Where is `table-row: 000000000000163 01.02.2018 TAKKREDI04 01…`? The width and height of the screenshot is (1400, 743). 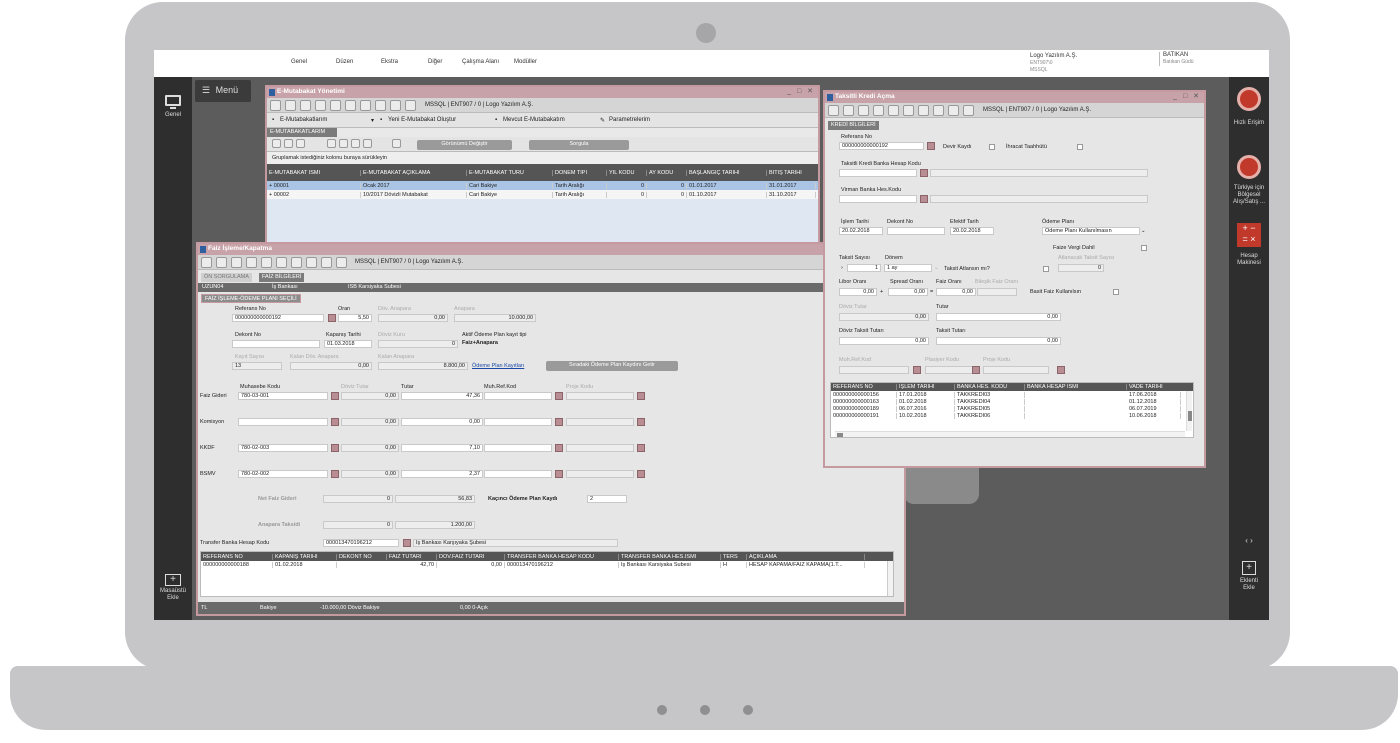 table-row: 000000000000163 01.02.2018 TAKKREDI04 01… is located at coordinates (1012, 401).